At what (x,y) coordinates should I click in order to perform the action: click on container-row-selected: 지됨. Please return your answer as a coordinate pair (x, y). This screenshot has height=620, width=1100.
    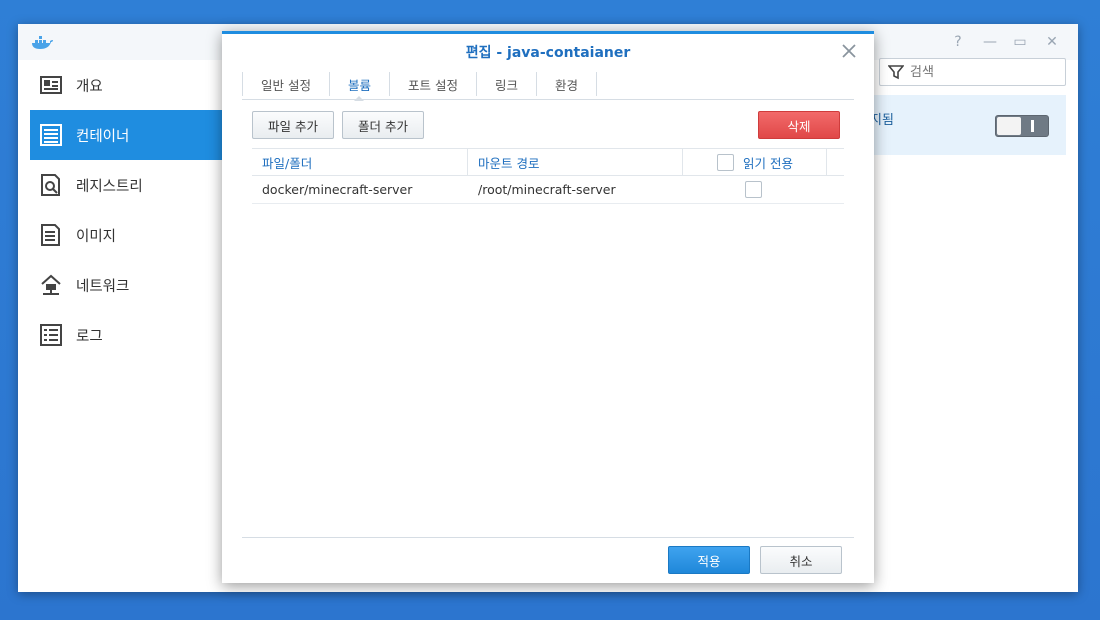
    Looking at the image, I should click on (957, 125).